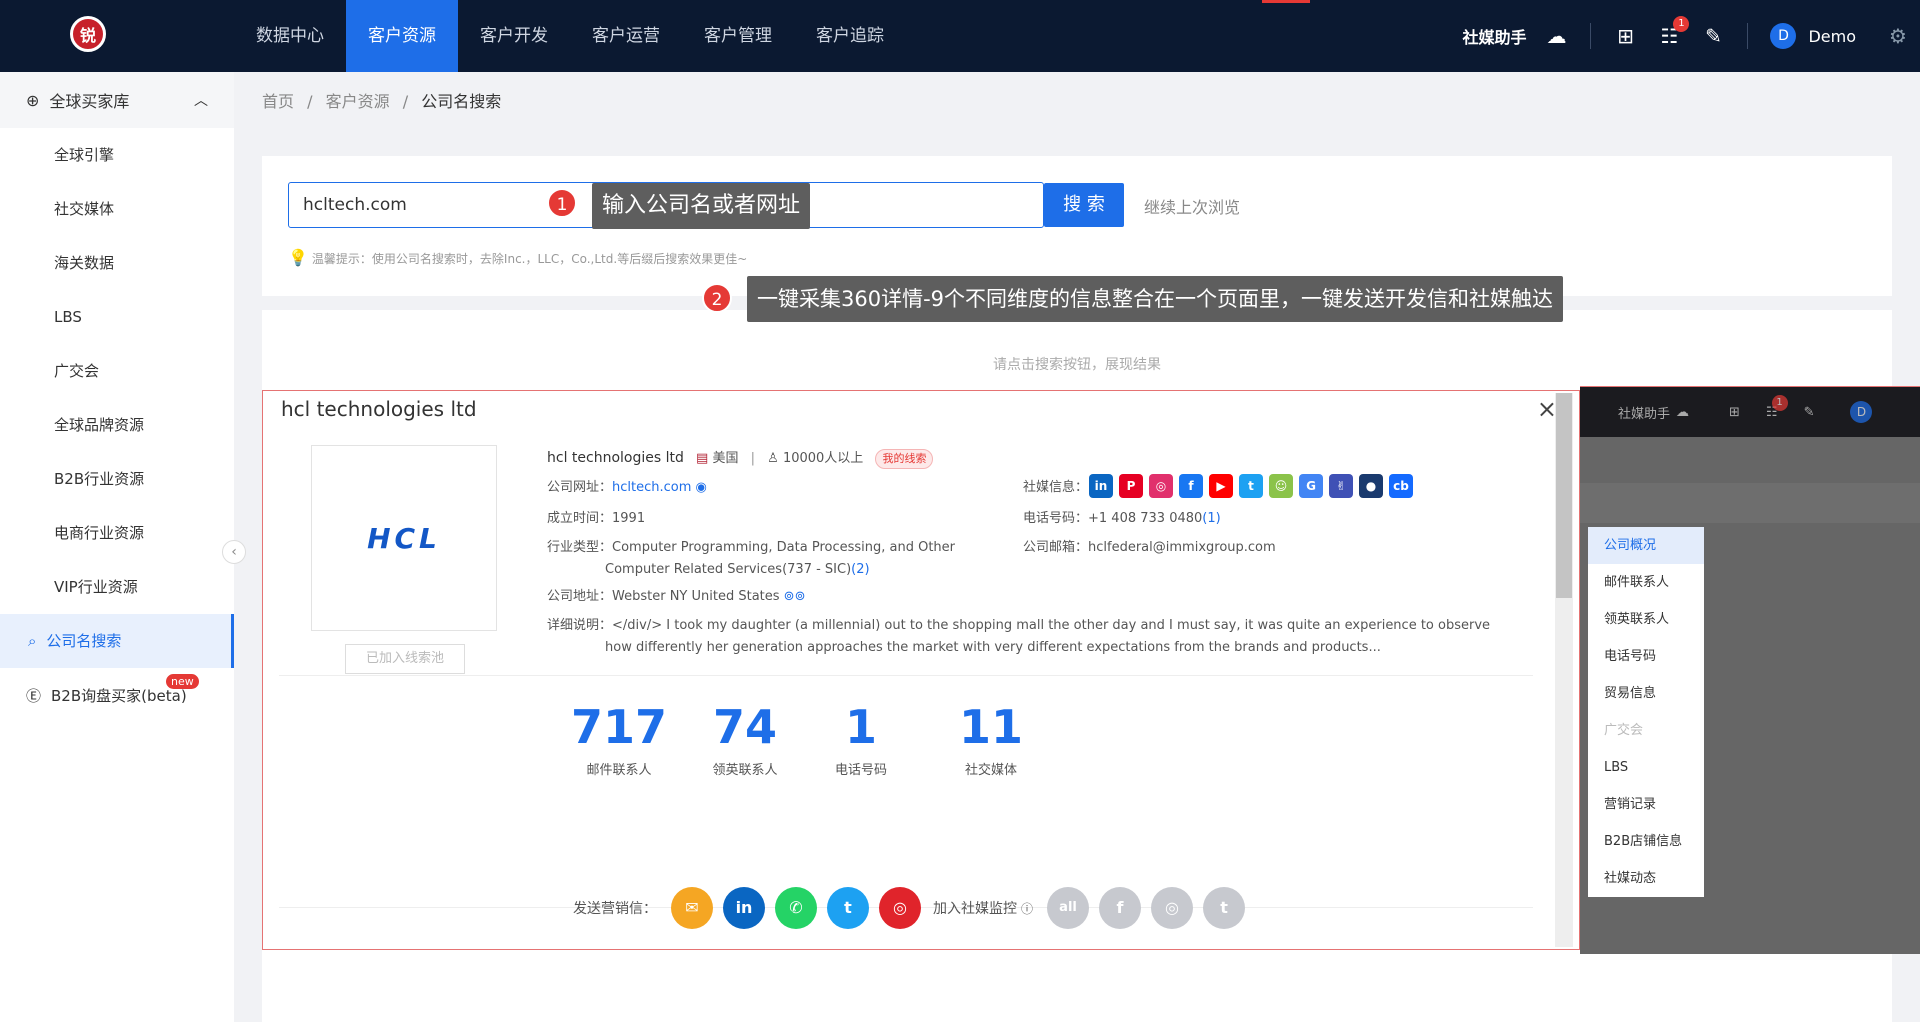  What do you see at coordinates (744, 908) in the screenshot?
I see `linkedin-send-icon: in` at bounding box center [744, 908].